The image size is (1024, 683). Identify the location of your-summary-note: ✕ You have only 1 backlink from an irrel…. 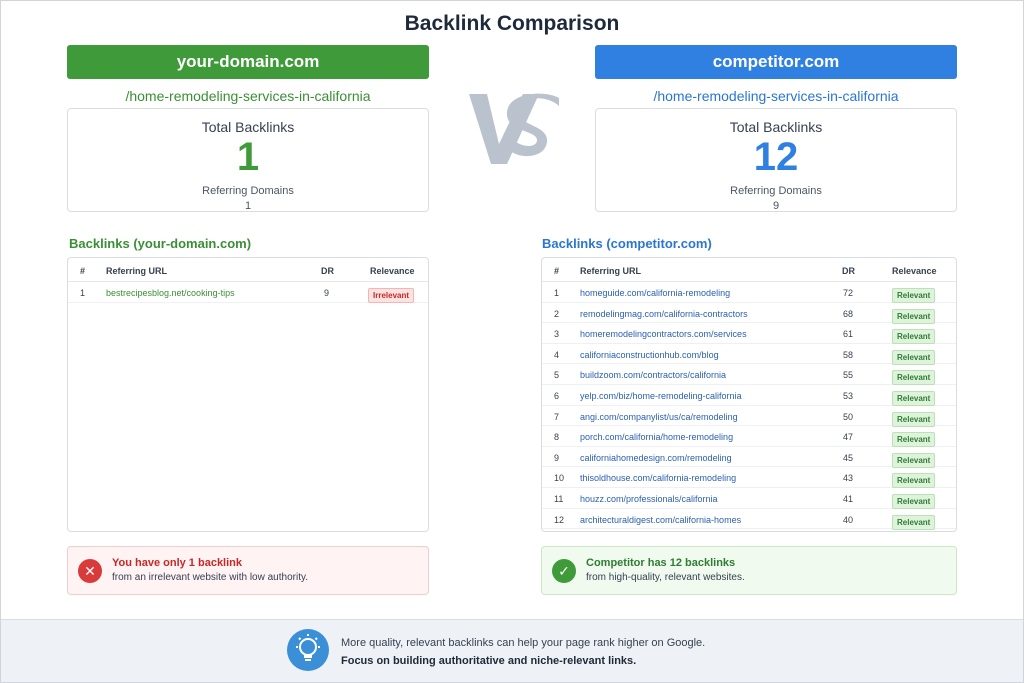
(248, 570).